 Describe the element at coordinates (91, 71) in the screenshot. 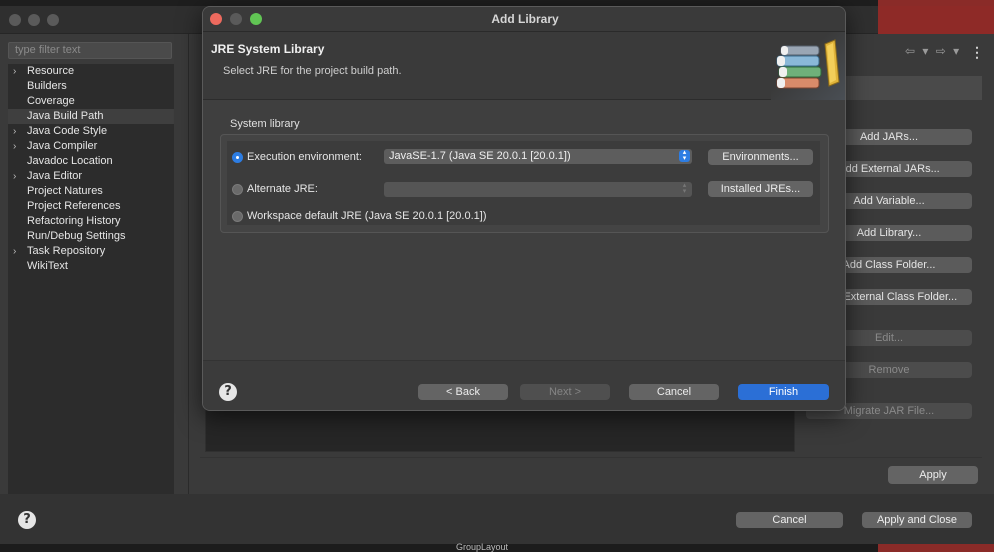

I see `tree-item: › Resource` at that location.